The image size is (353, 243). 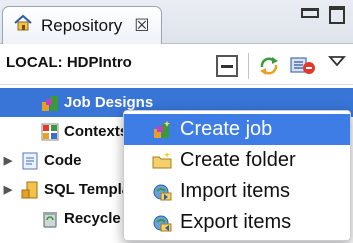 What do you see at coordinates (248, 66) in the screenshot?
I see `toolbar-separator` at bounding box center [248, 66].